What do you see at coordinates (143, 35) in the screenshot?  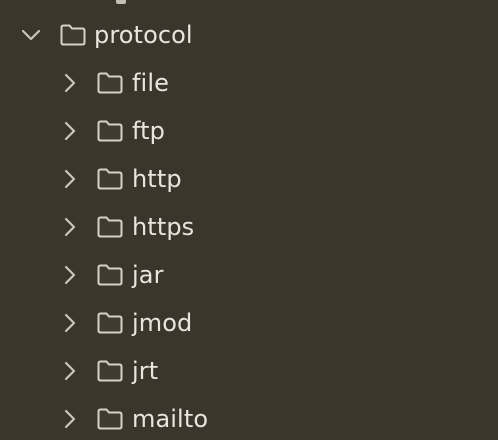 I see `tree-item-label: protocol` at bounding box center [143, 35].